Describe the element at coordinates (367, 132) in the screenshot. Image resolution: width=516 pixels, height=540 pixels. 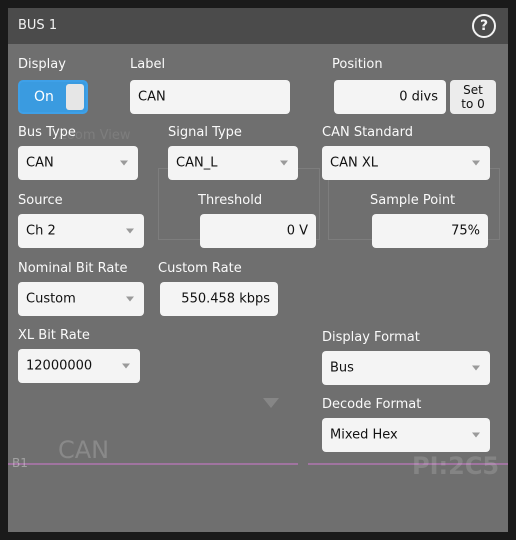
I see `can-standard-label: CAN Standard` at that location.